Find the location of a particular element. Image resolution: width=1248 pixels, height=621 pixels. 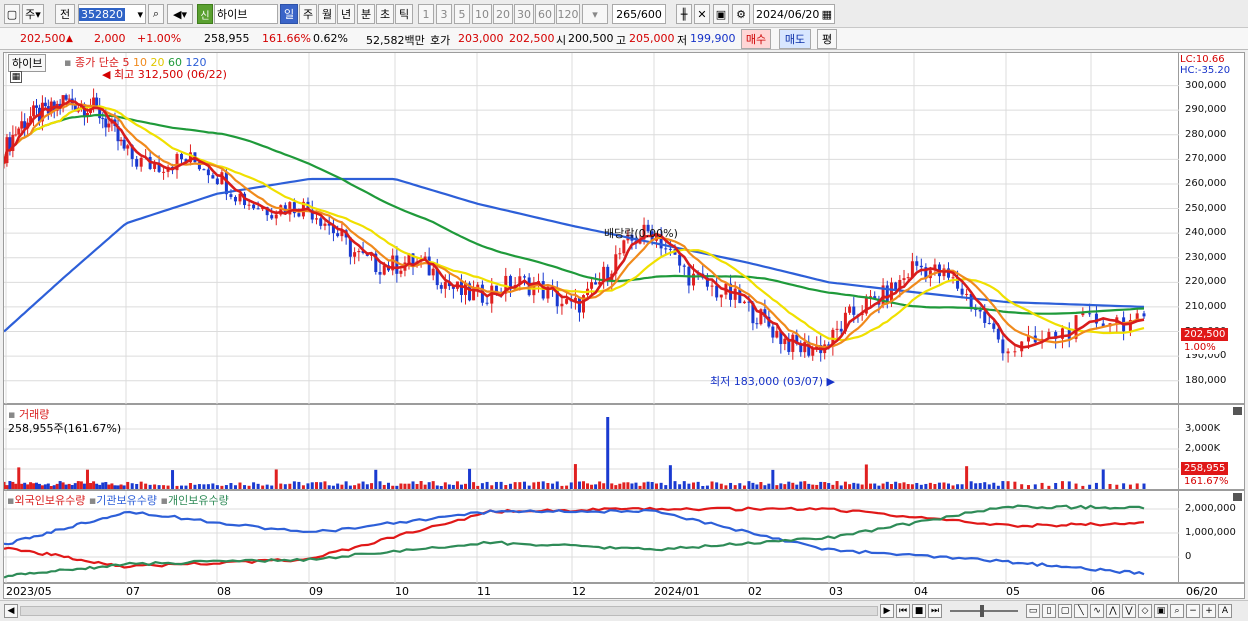

layout3-icon: ▢ is located at coordinates (1065, 611).